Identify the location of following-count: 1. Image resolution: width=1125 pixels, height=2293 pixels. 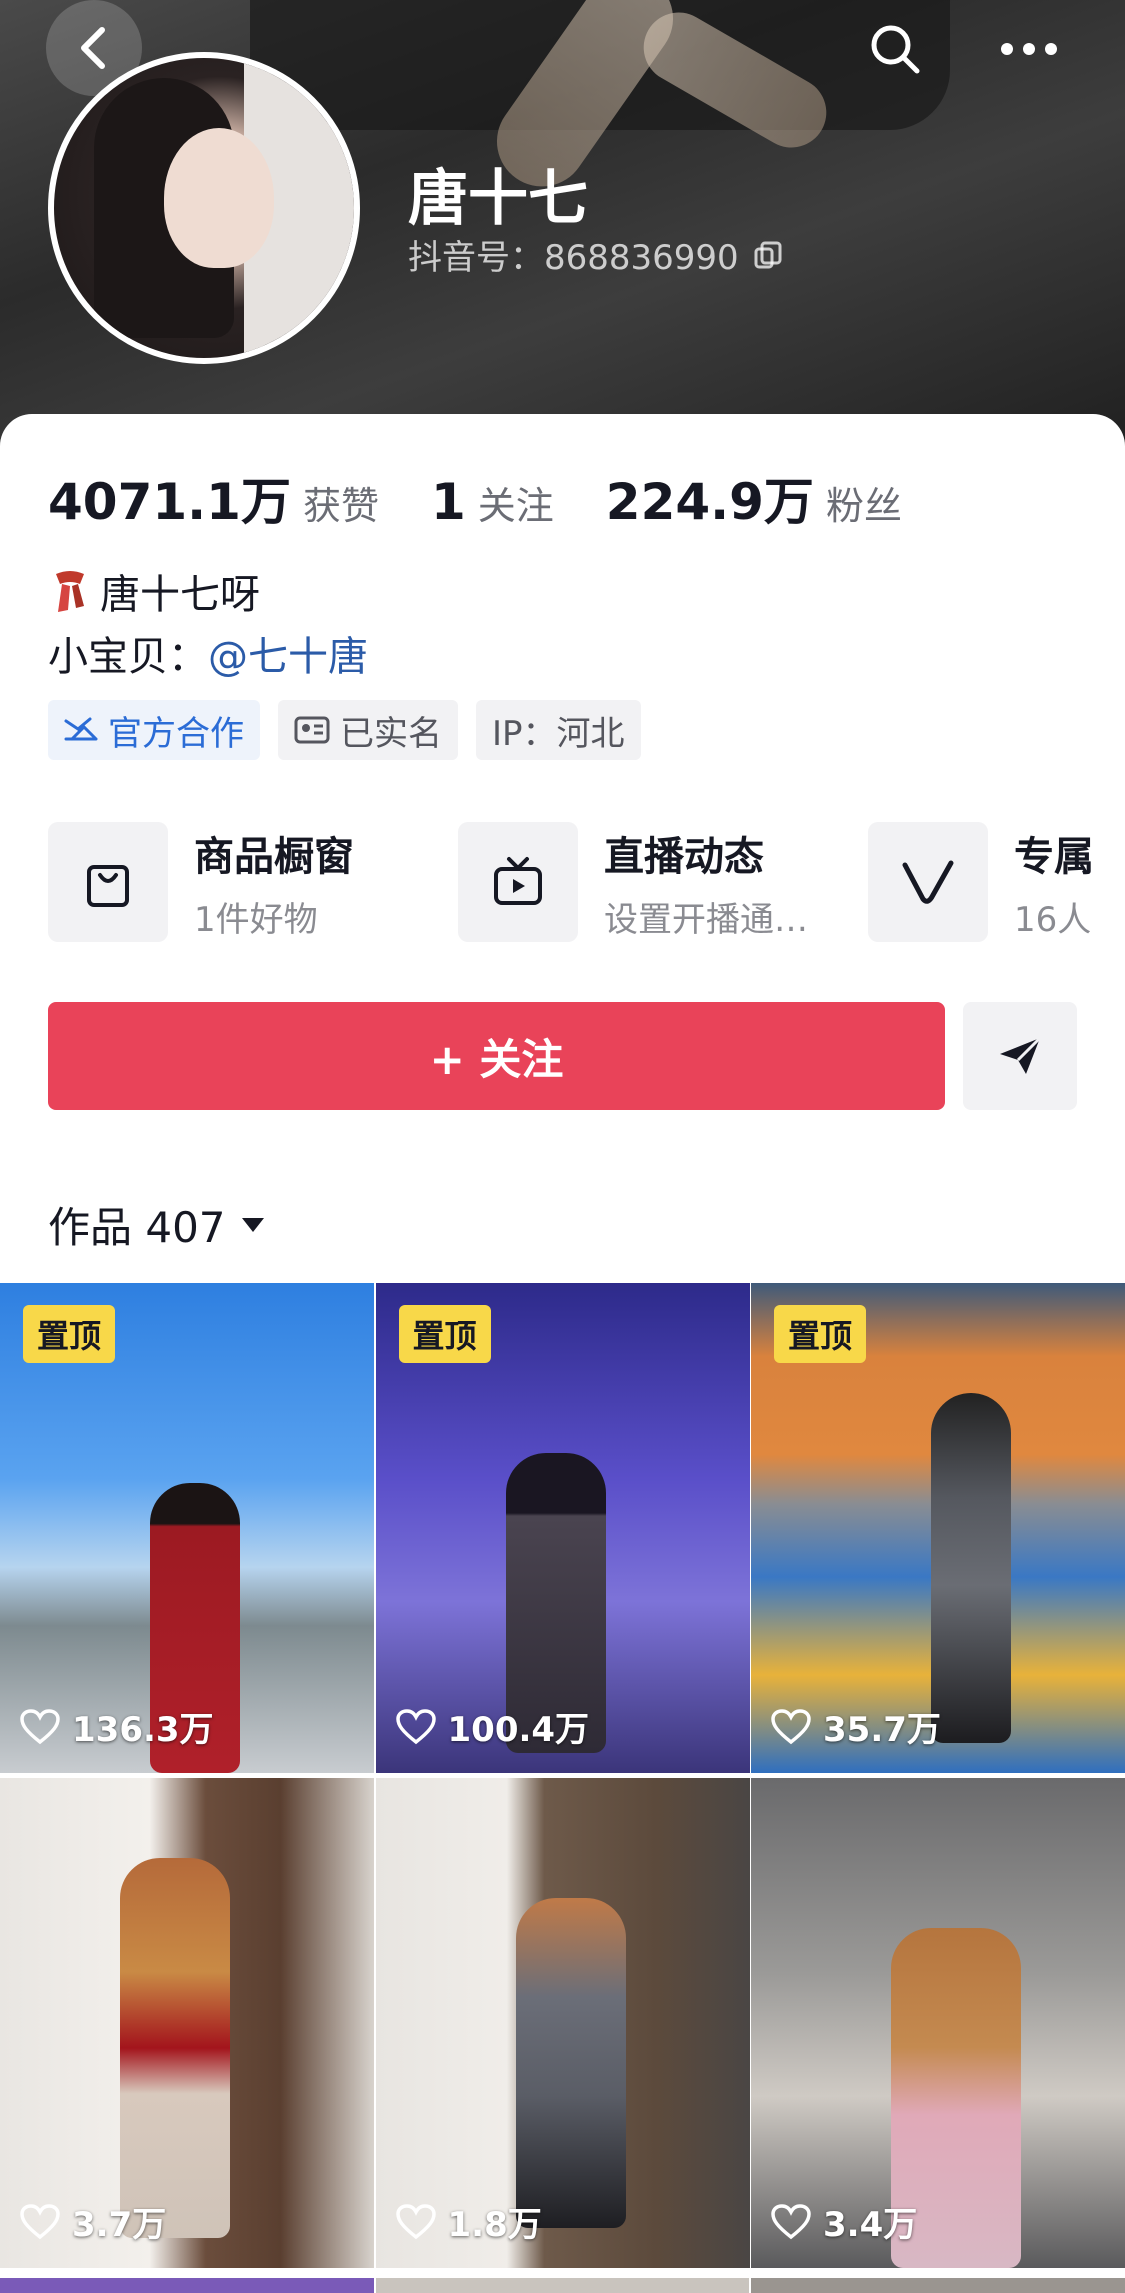
(448, 502).